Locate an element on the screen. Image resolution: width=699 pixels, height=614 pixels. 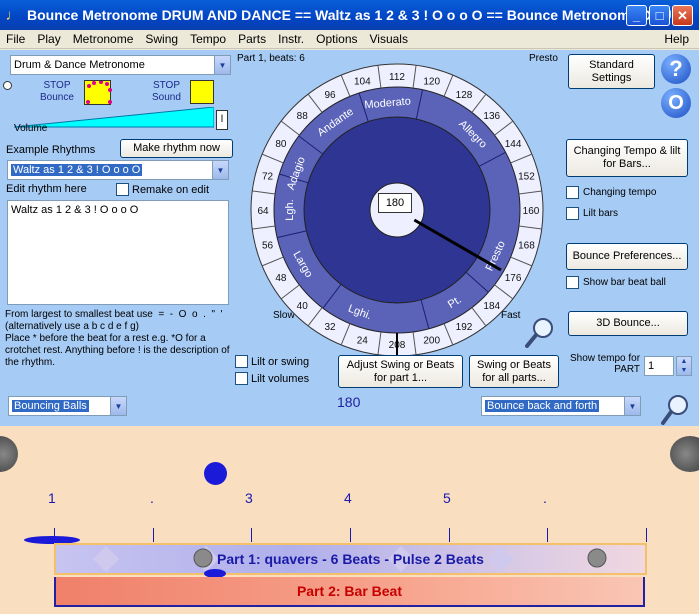
bouncing-mode-value: Bouncing Balls is located at coordinates (50, 406).